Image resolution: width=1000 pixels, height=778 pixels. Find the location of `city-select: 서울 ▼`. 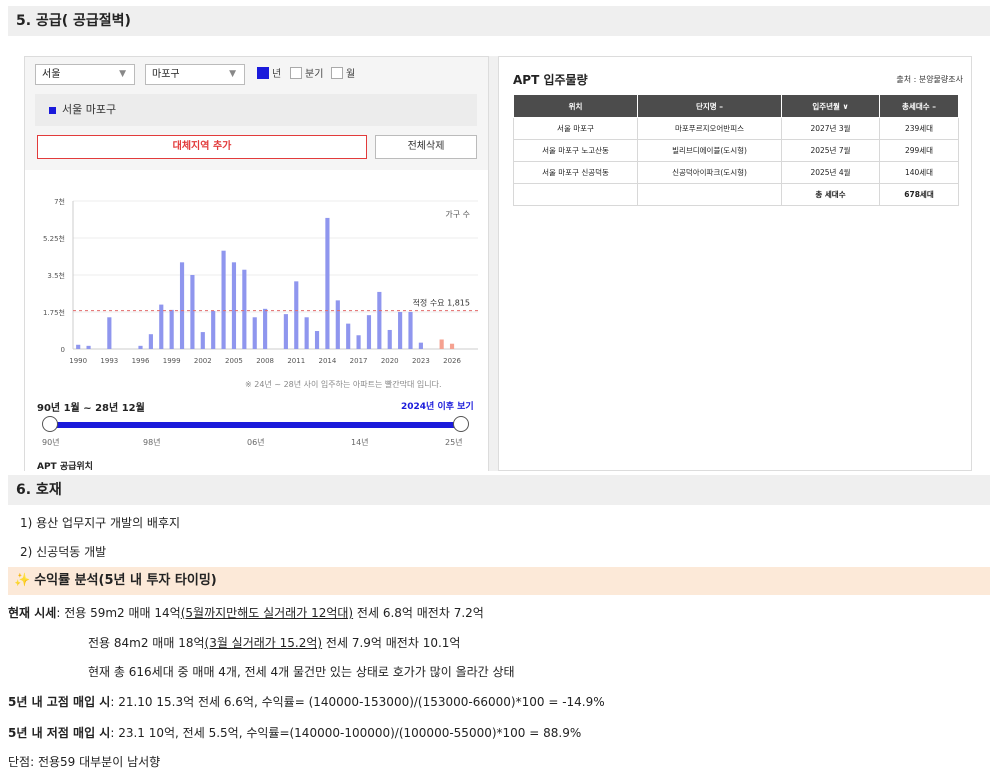

city-select: 서울 ▼ is located at coordinates (85, 74).